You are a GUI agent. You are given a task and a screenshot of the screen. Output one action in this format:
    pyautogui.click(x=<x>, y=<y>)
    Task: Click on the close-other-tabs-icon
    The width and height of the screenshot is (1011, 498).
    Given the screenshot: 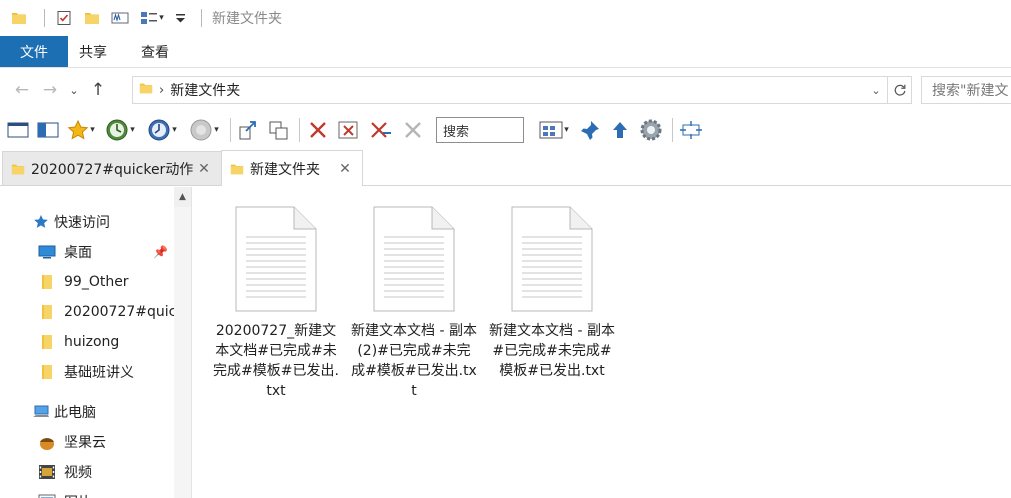 What is the action you would take?
    pyautogui.click(x=349, y=130)
    